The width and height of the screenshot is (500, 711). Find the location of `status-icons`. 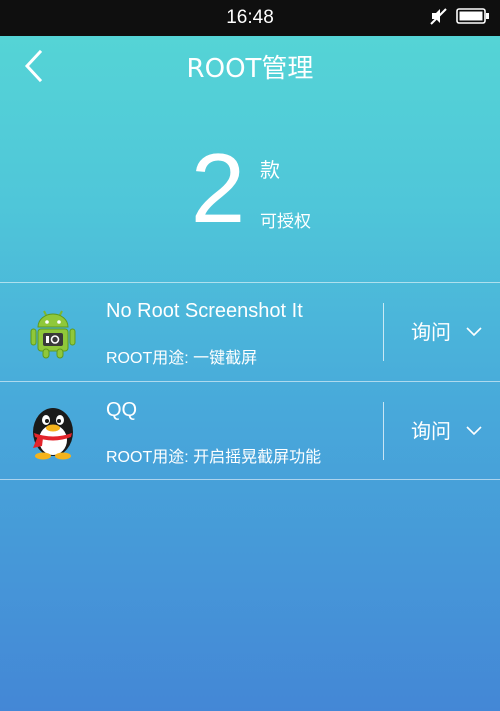

status-icons is located at coordinates (459, 18).